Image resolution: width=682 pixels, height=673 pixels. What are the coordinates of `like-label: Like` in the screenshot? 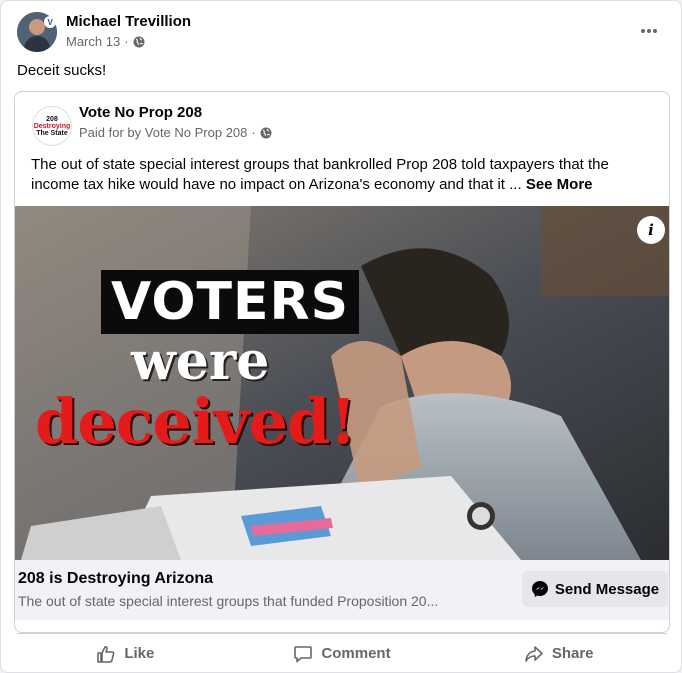 It's located at (139, 653).